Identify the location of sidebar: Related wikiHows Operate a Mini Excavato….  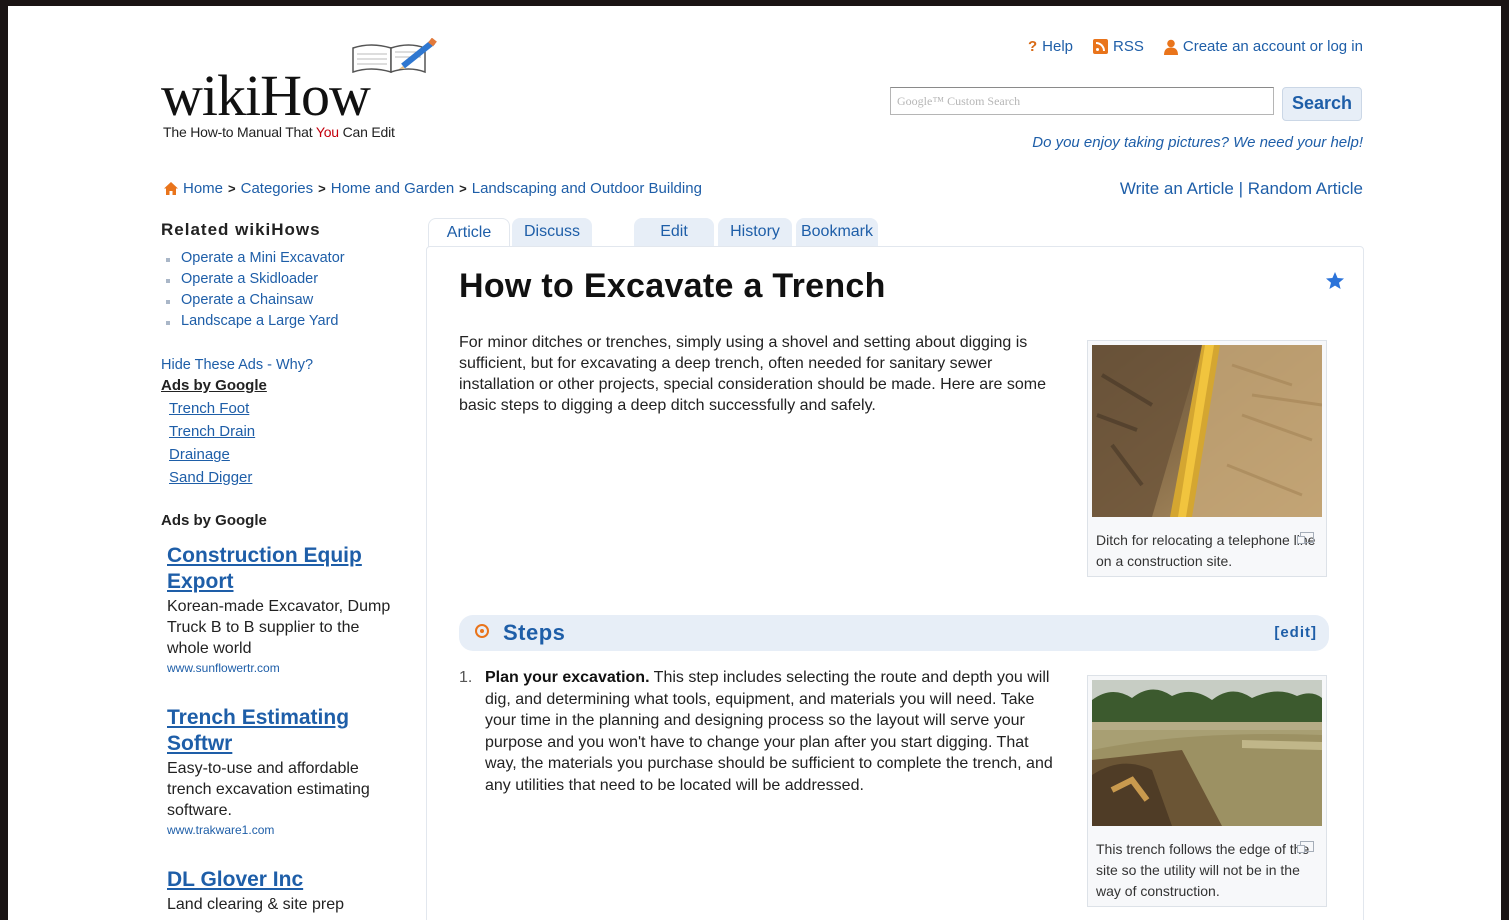
(286, 567).